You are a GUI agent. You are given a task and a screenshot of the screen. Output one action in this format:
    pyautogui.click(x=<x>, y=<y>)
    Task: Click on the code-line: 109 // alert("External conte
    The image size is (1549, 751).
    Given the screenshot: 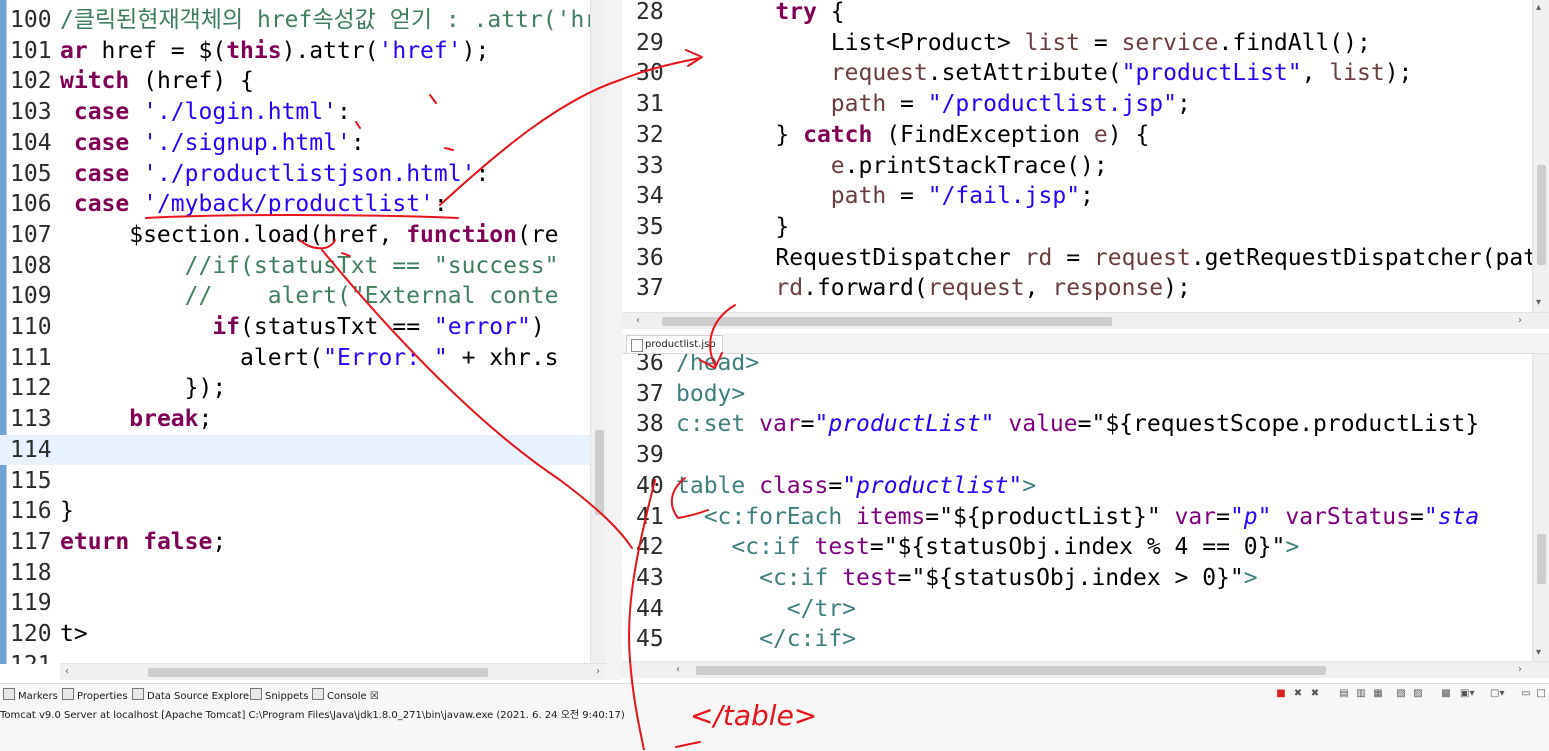 What is the action you would take?
    pyautogui.click(x=303, y=296)
    